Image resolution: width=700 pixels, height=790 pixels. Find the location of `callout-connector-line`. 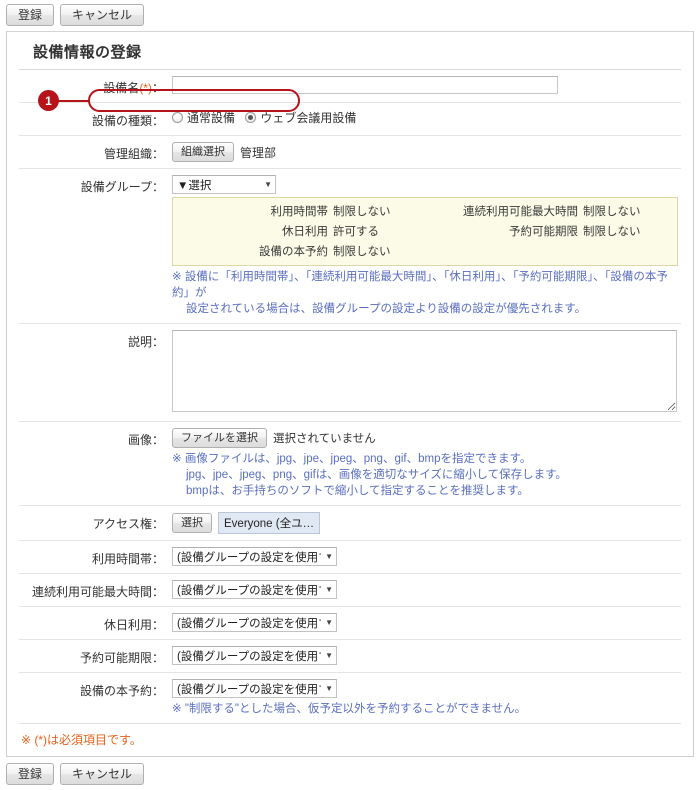

callout-connector-line is located at coordinates (74, 101).